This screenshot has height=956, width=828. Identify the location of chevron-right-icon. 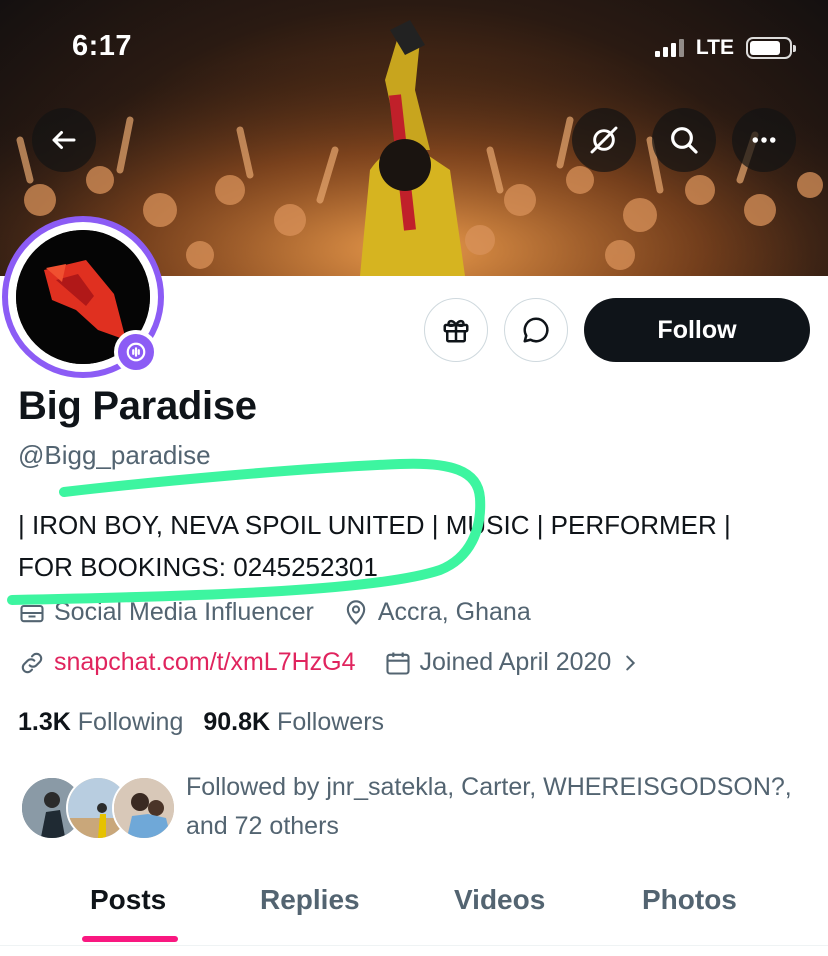
(631, 662).